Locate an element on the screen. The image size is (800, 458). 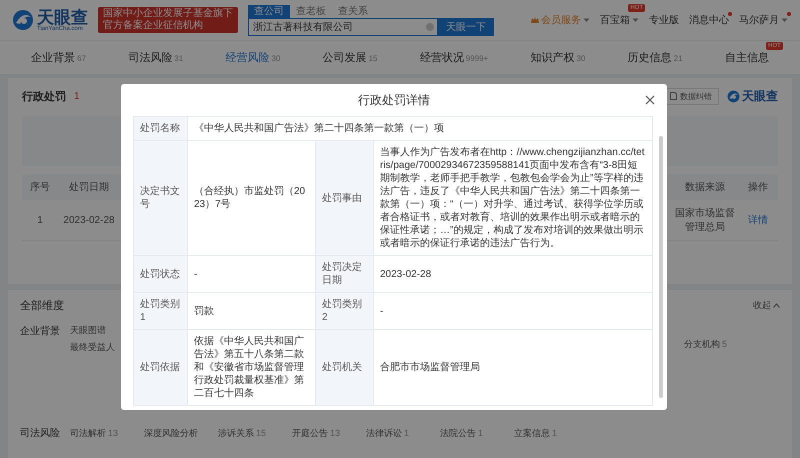
section-count: 1 is located at coordinates (77, 96).